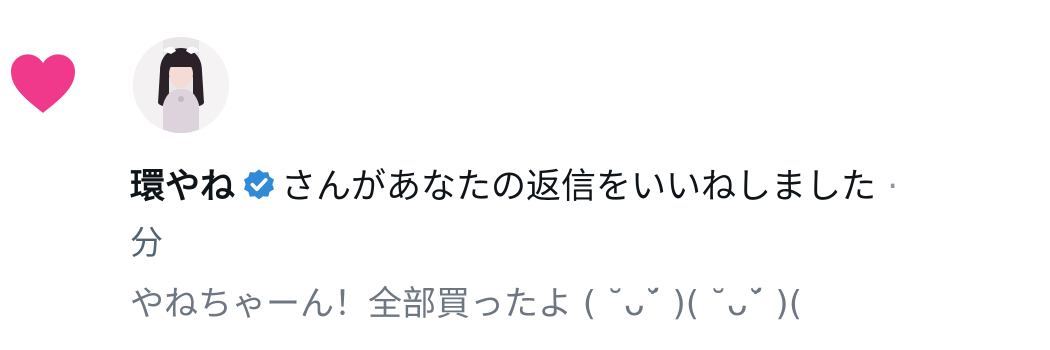 This screenshot has width=1050, height=350. I want to click on verified-badge-icon, so click(259, 184).